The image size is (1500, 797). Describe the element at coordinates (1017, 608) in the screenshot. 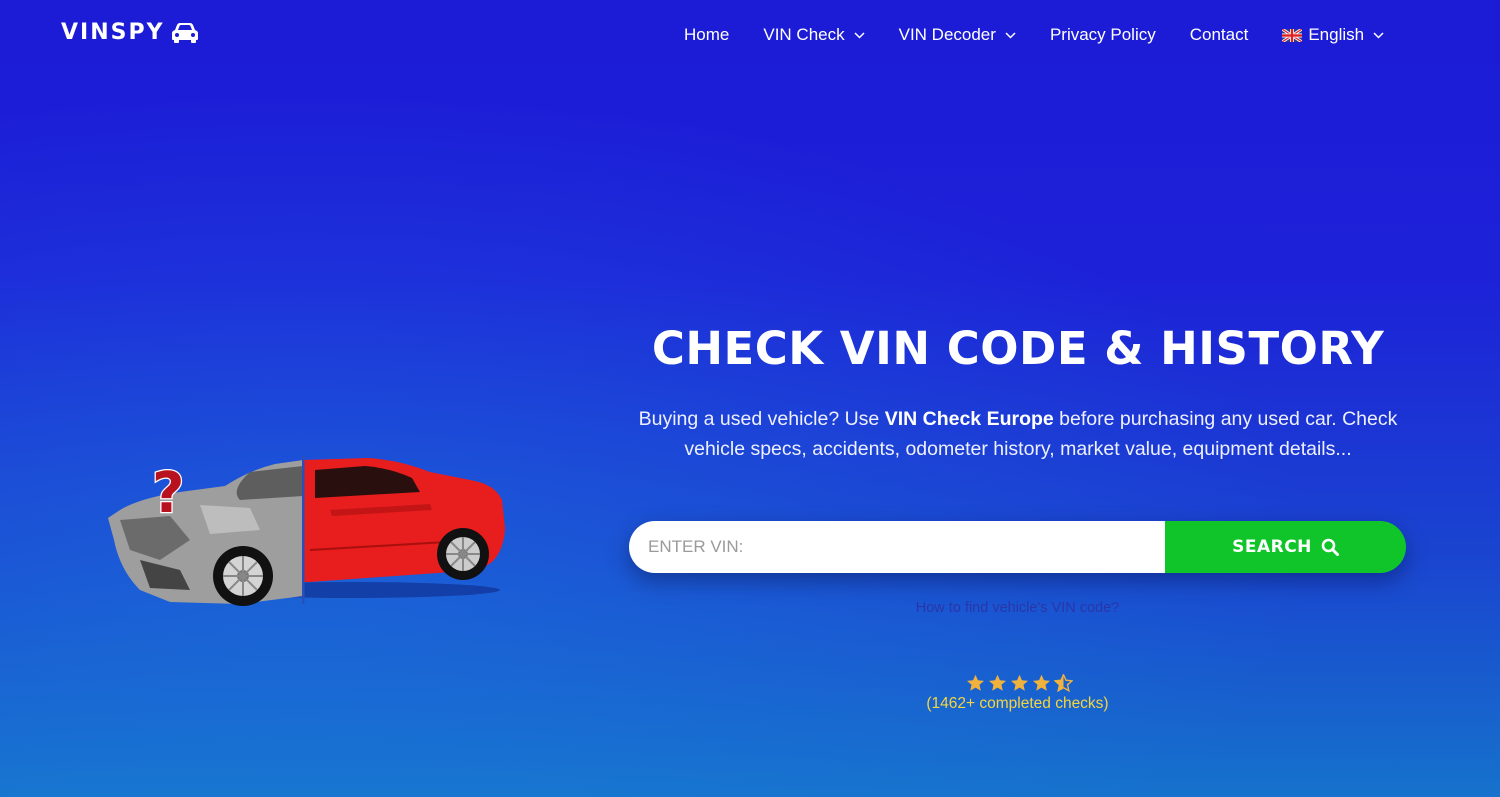

I see `vin-help-link: How to find vehicle's VIN code?` at that location.